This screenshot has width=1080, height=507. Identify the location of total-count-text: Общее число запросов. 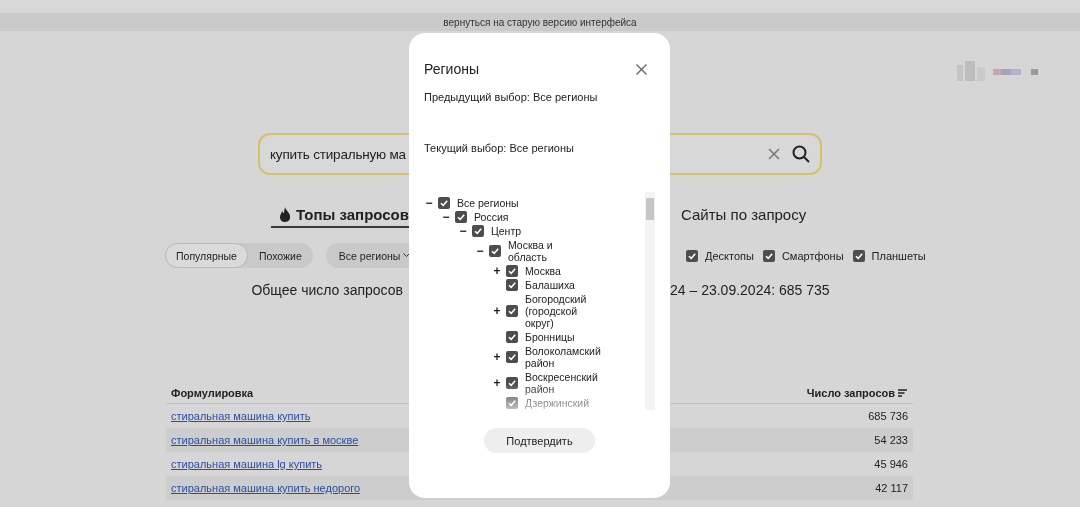
(327, 290).